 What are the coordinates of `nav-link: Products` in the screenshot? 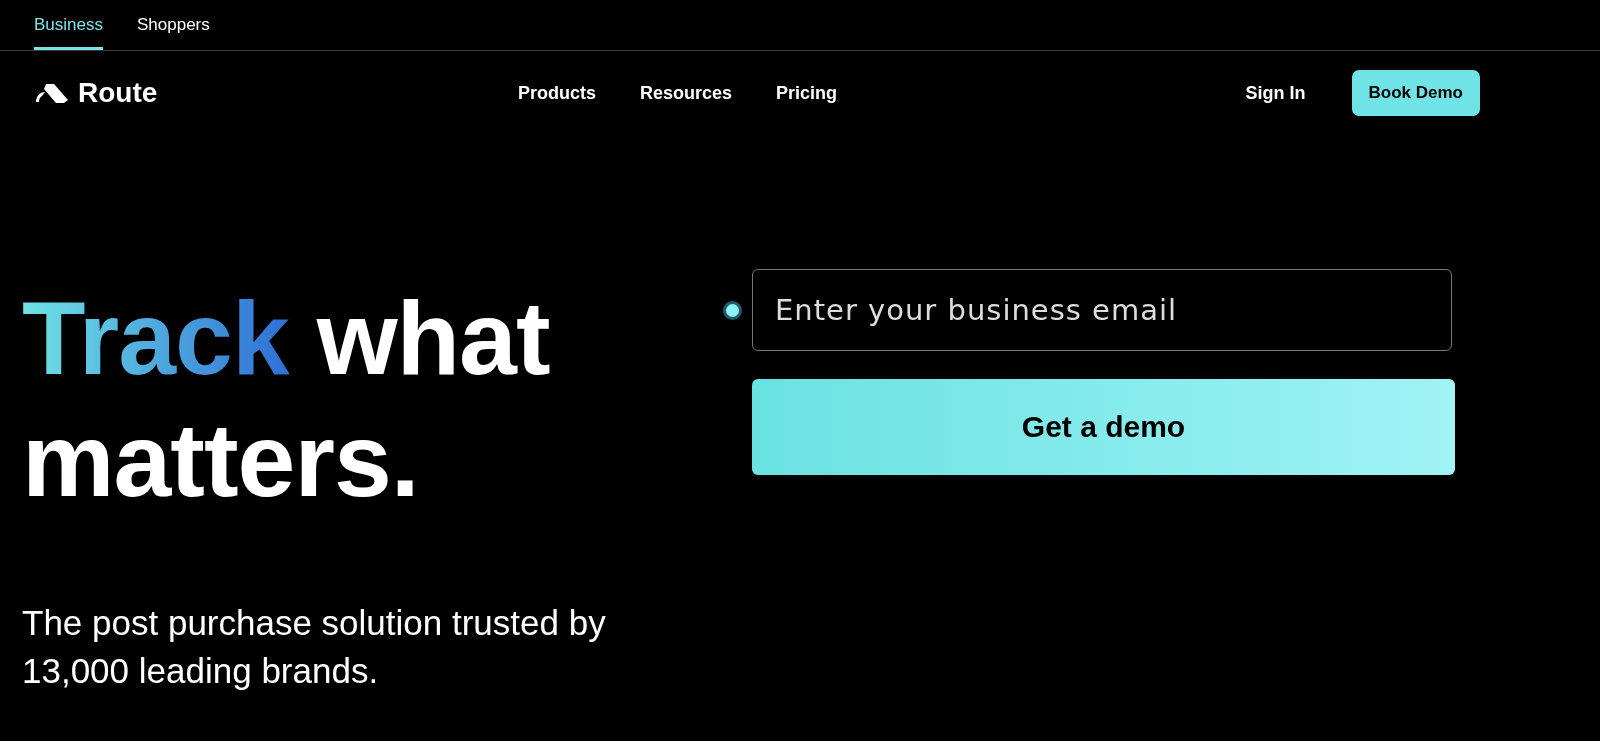 It's located at (557, 93).